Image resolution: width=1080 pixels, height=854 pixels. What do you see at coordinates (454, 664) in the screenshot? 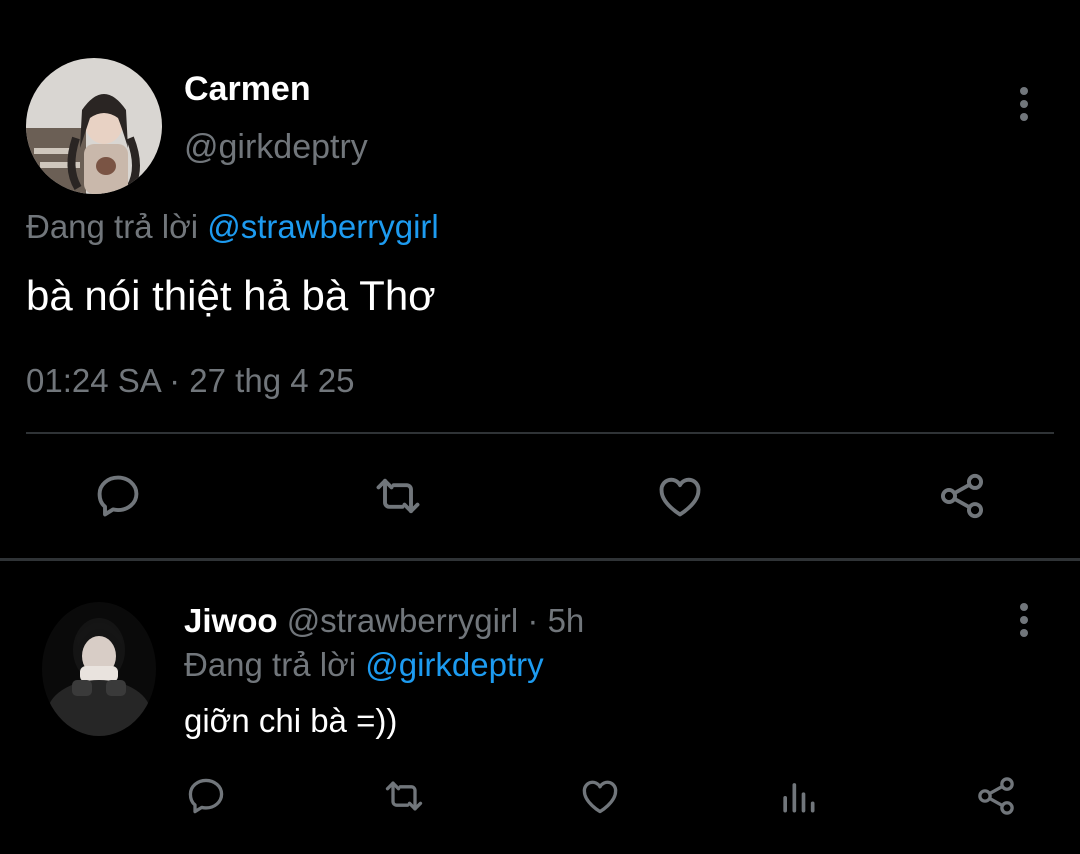
I see `reply-replying-to-handle-link: @girkdeptry` at bounding box center [454, 664].